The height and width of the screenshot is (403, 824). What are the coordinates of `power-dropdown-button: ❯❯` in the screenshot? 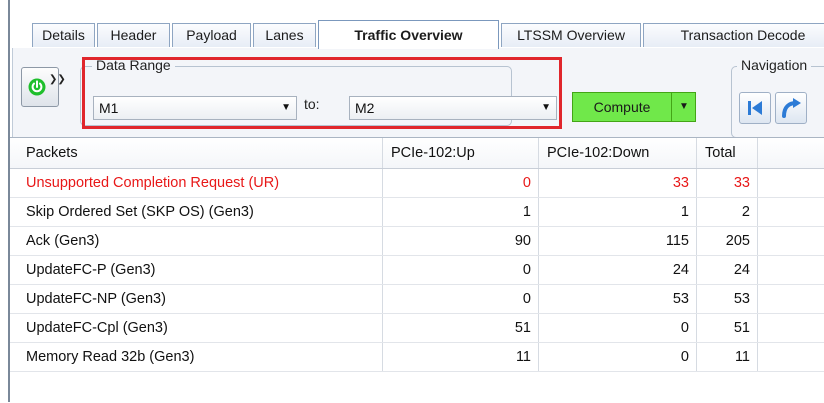 It's located at (43, 87).